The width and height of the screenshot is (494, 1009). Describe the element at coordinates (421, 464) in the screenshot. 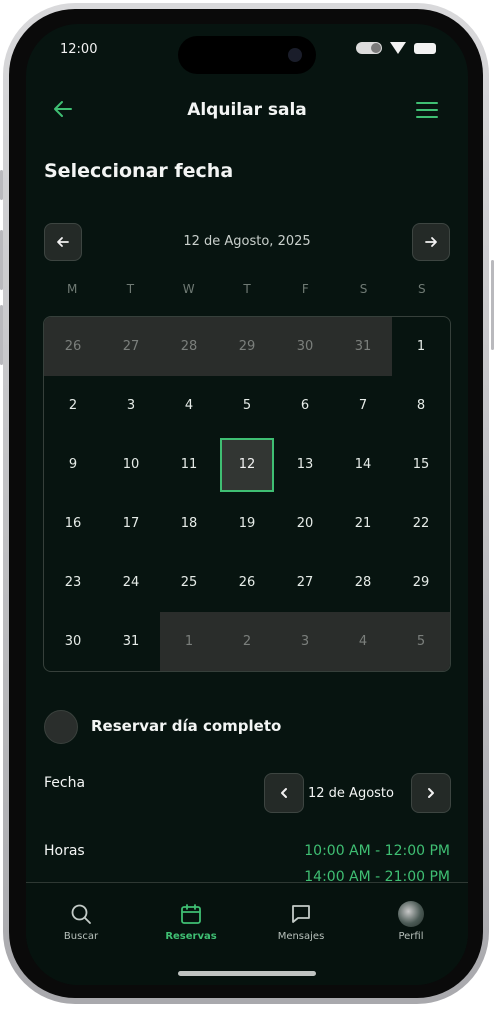

I see `calendar-day: 15` at that location.